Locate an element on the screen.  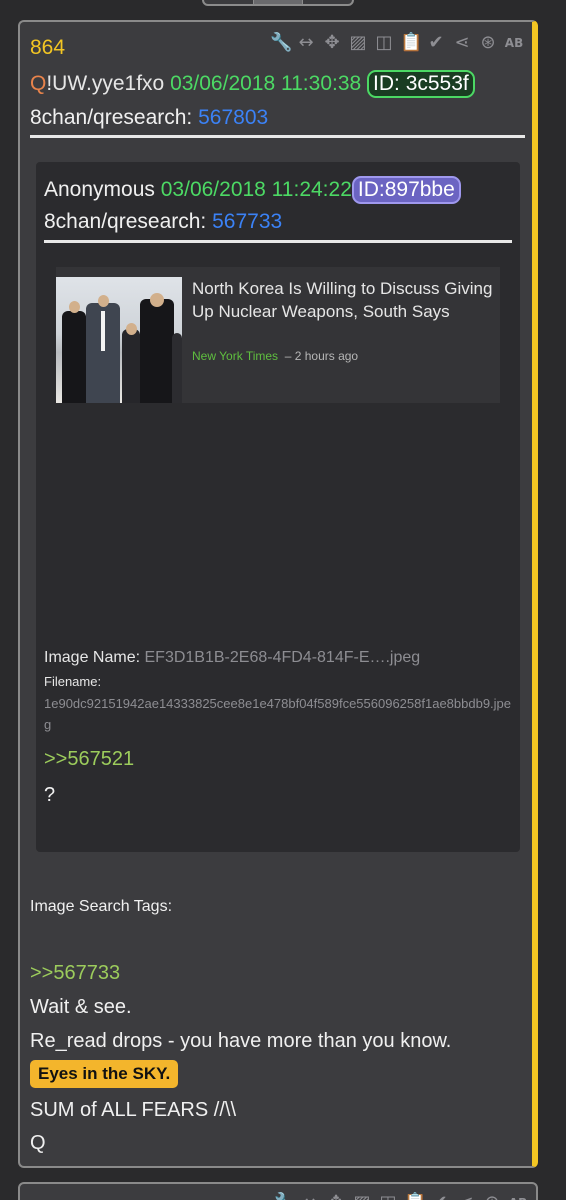
quoted-date: 03/06/2018 11:24:22 is located at coordinates (256, 189).